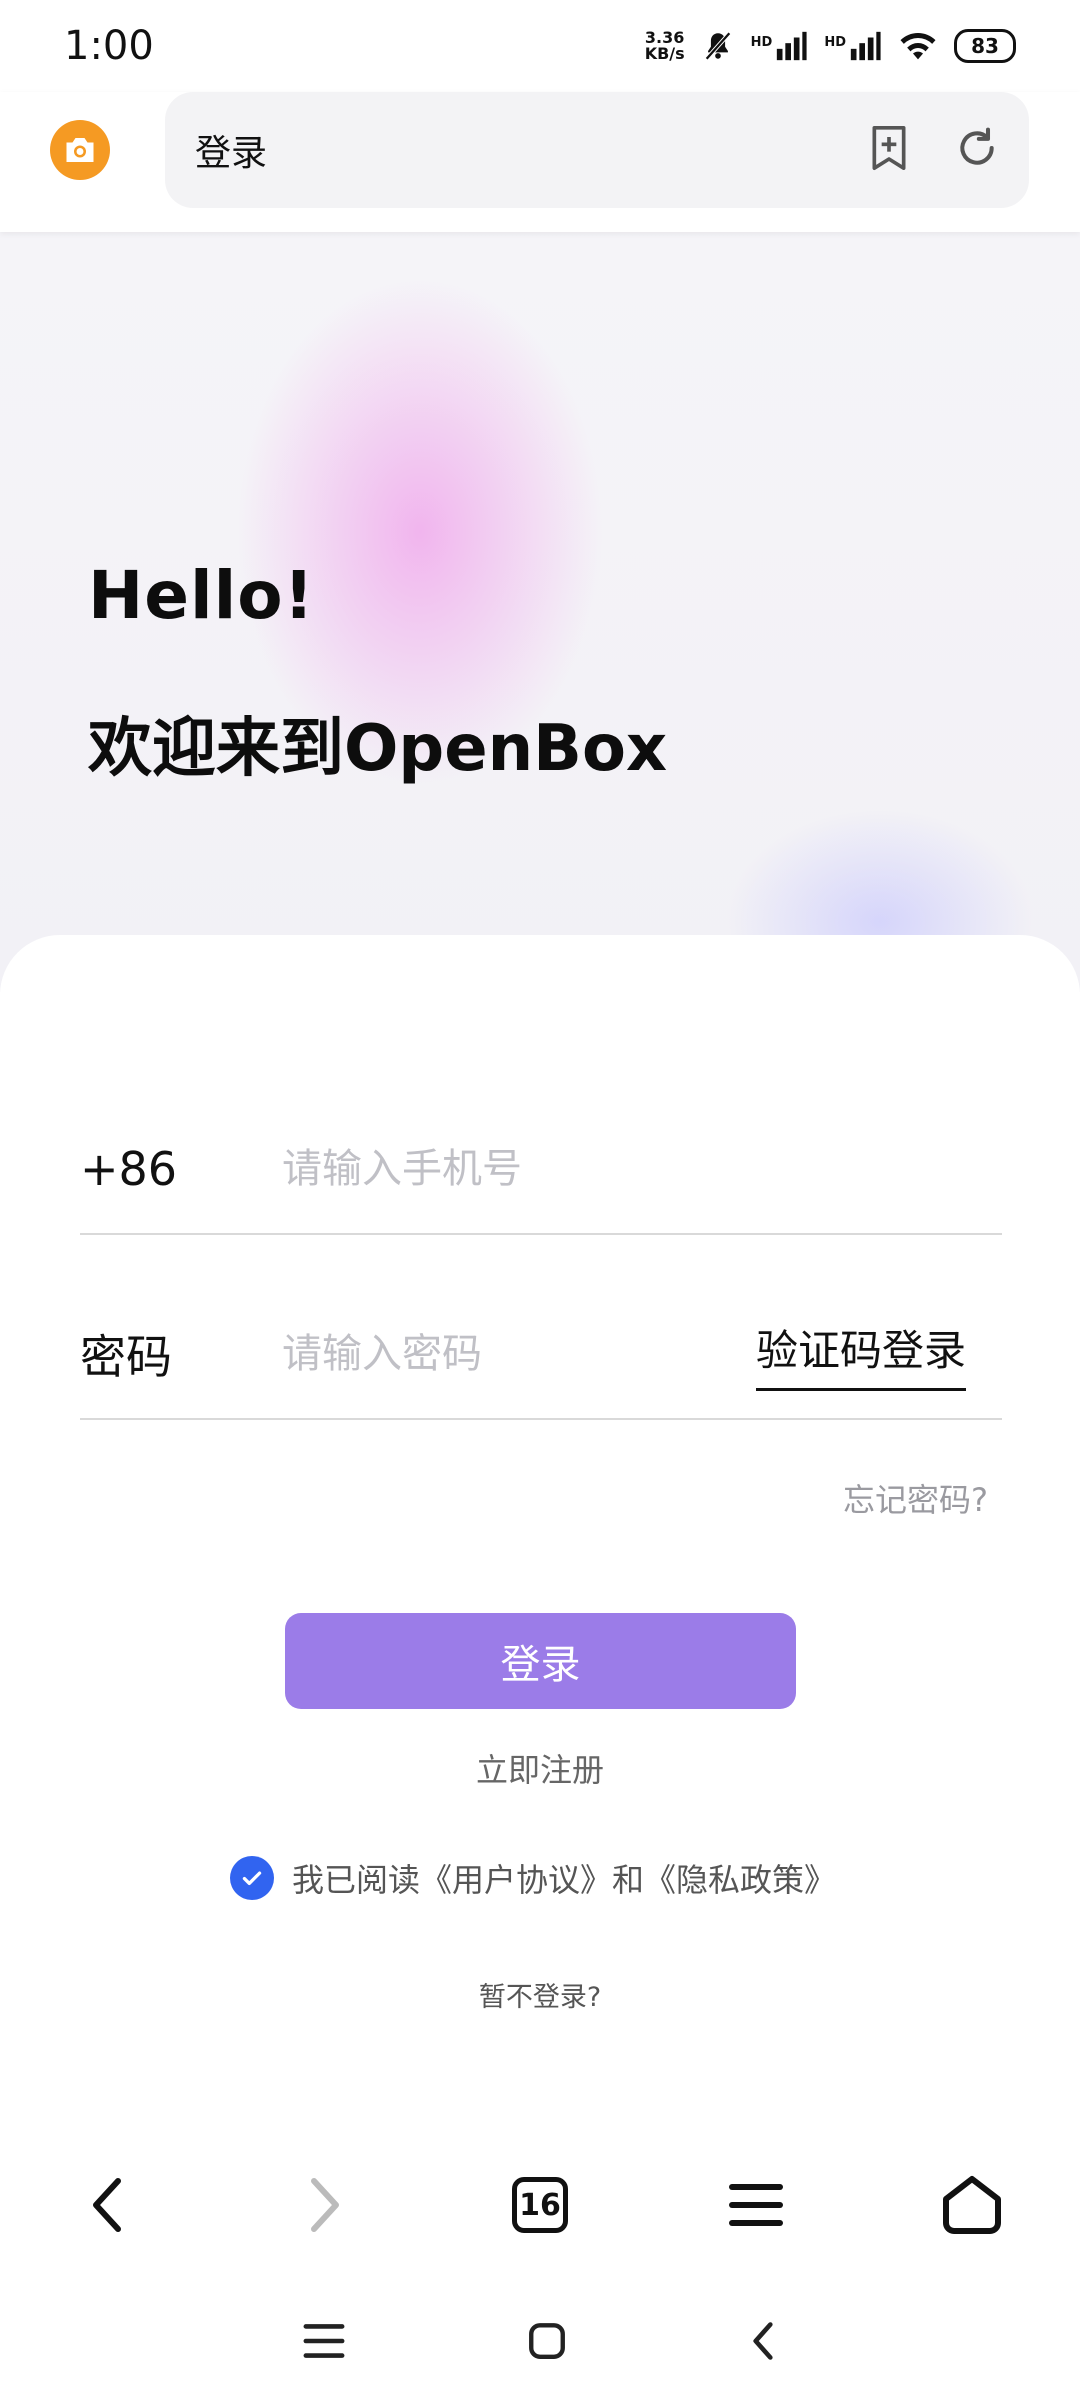 The image size is (1080, 2400). I want to click on skip-login: 暂不登录?, so click(540, 1994).